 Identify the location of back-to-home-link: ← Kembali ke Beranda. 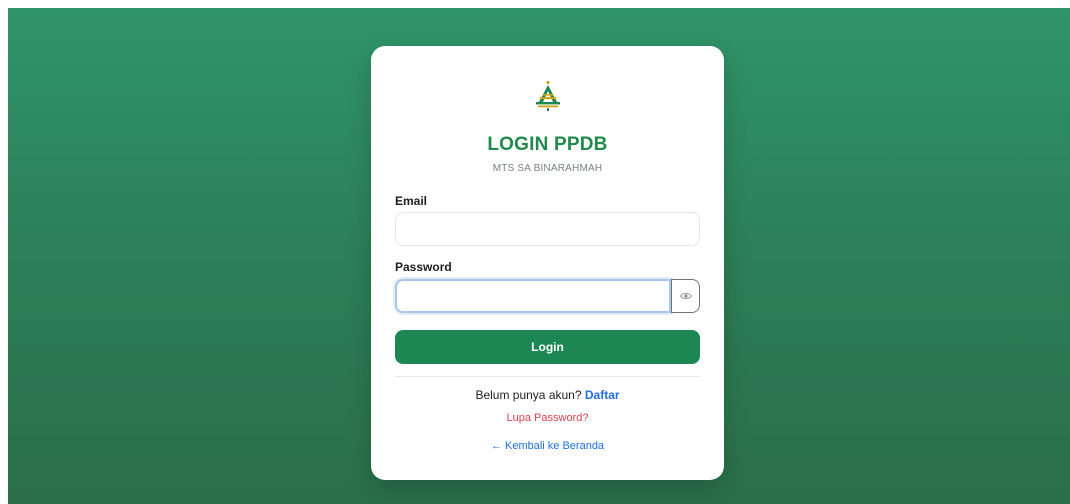
(547, 446).